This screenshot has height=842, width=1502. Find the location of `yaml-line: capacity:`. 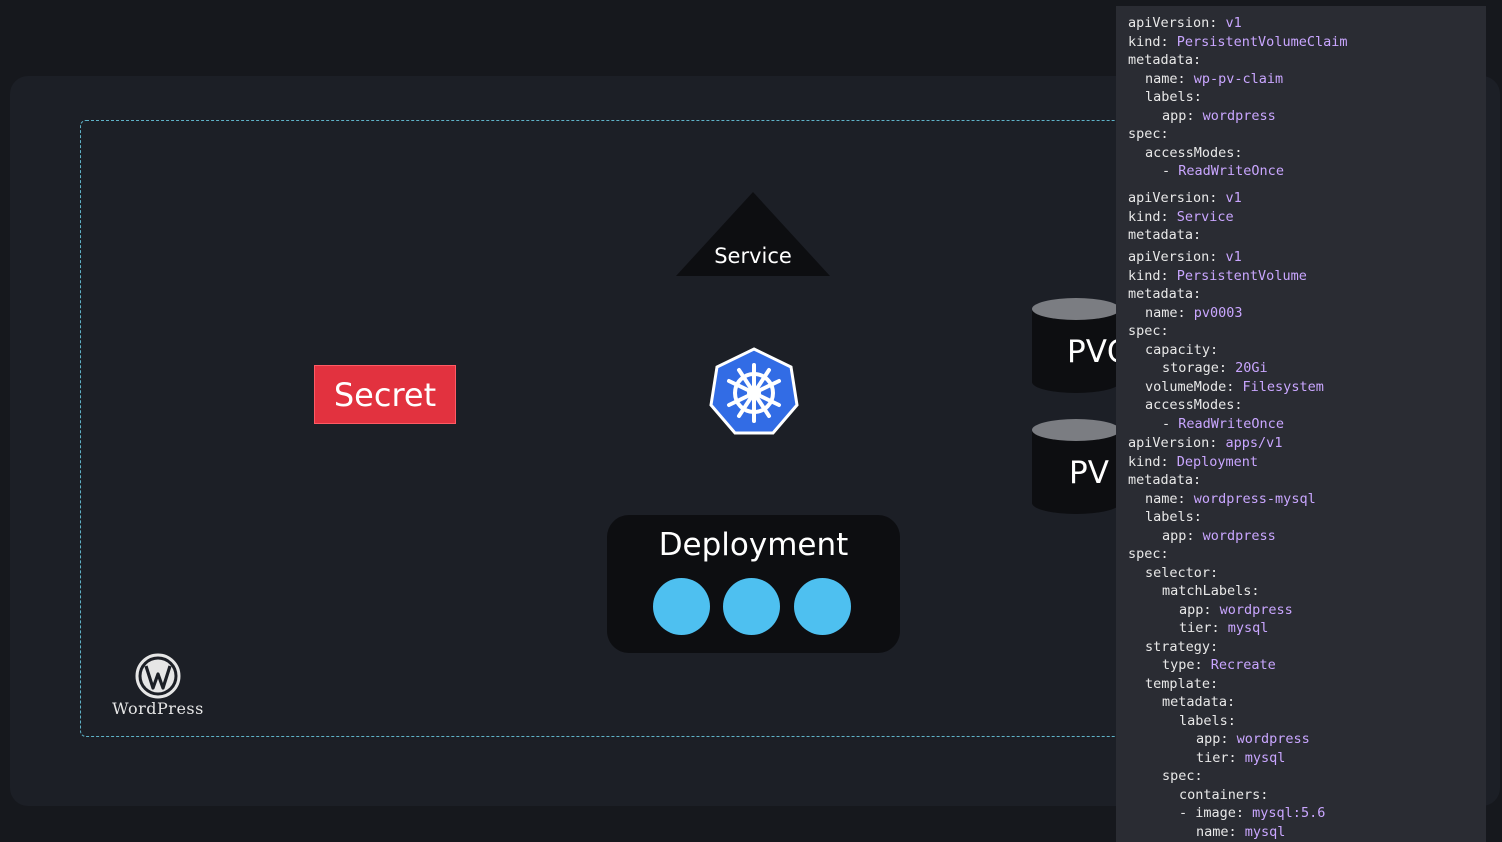

yaml-line: capacity: is located at coordinates (1181, 350).